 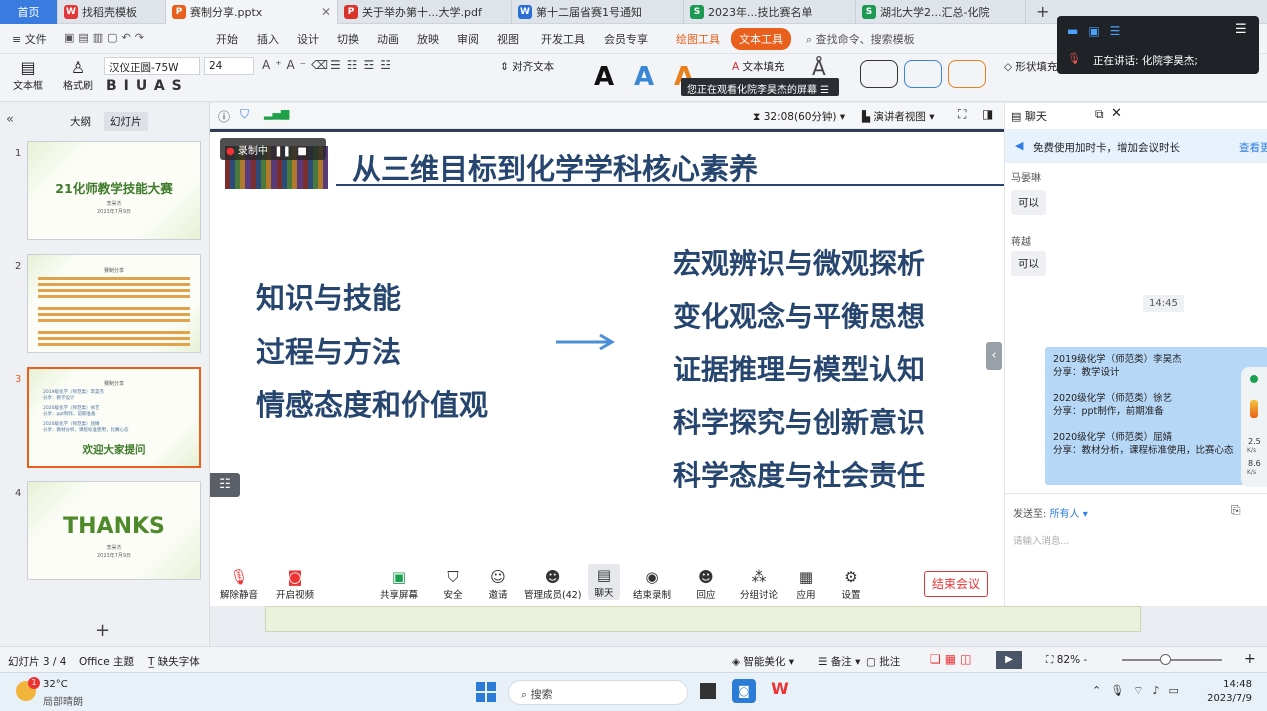 What do you see at coordinates (898, 116) in the screenshot?
I see `presenter-view-select: ▙ 演讲者视图 ▾` at bounding box center [898, 116].